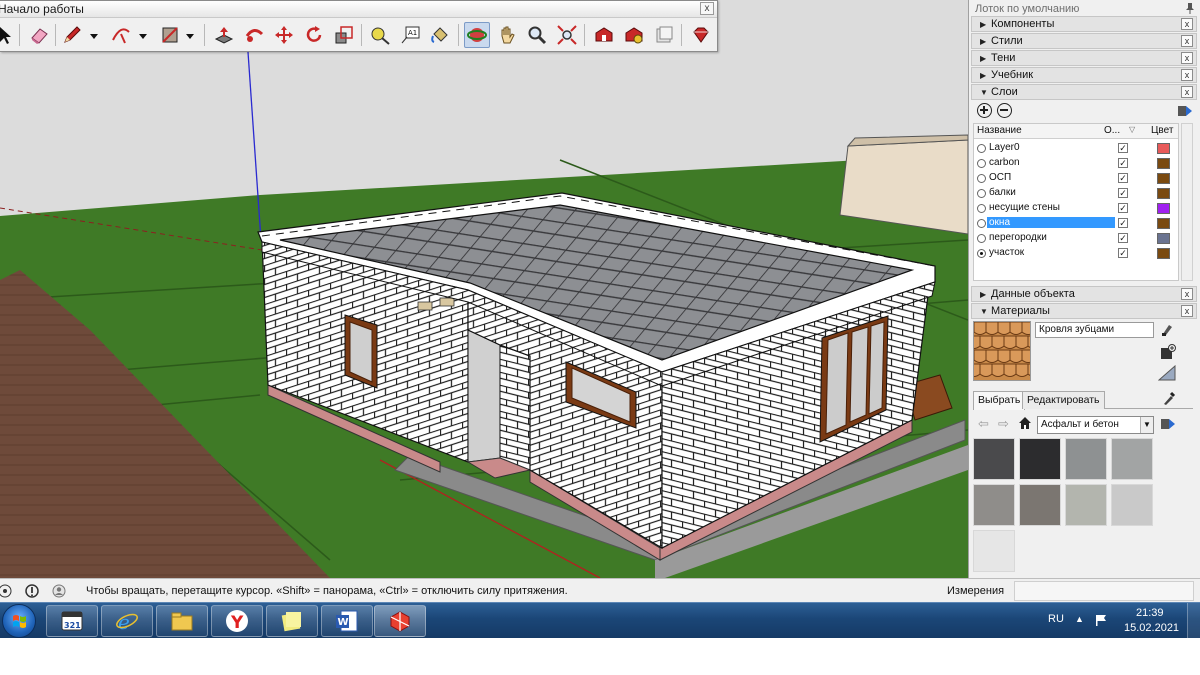  I want to click on details-arrow-icon, so click(1168, 424).